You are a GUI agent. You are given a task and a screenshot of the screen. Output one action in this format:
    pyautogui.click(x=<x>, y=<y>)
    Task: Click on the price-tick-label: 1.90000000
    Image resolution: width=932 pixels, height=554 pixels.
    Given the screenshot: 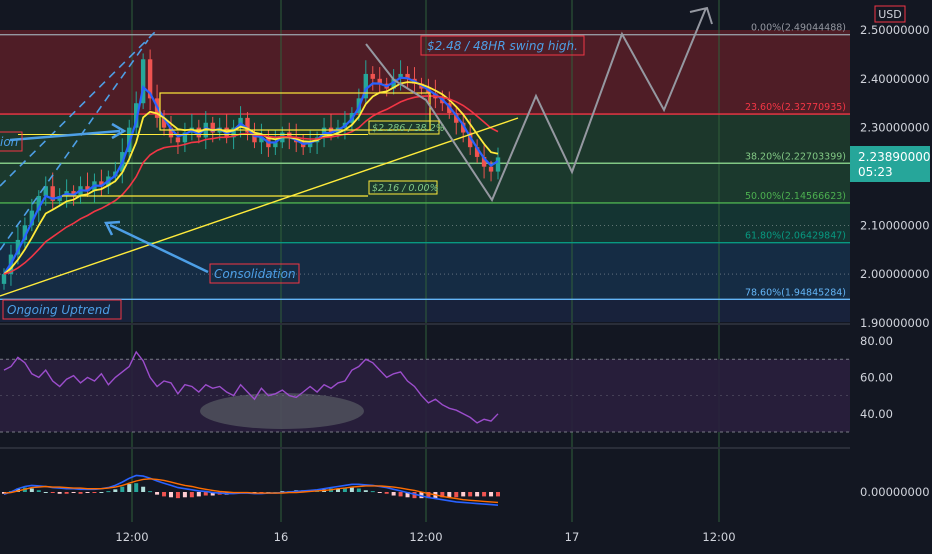 What is the action you would take?
    pyautogui.click(x=895, y=323)
    